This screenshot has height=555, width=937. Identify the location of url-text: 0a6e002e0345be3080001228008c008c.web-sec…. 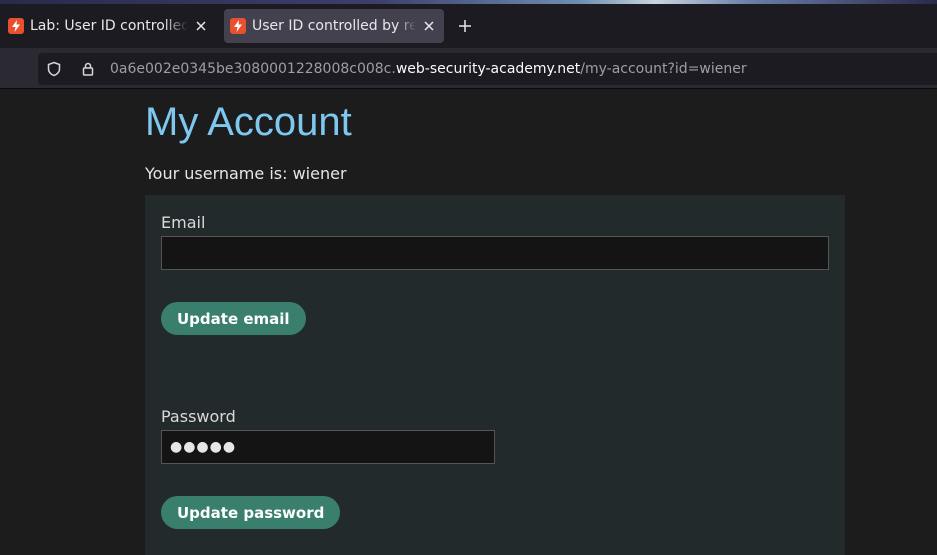
(428, 69).